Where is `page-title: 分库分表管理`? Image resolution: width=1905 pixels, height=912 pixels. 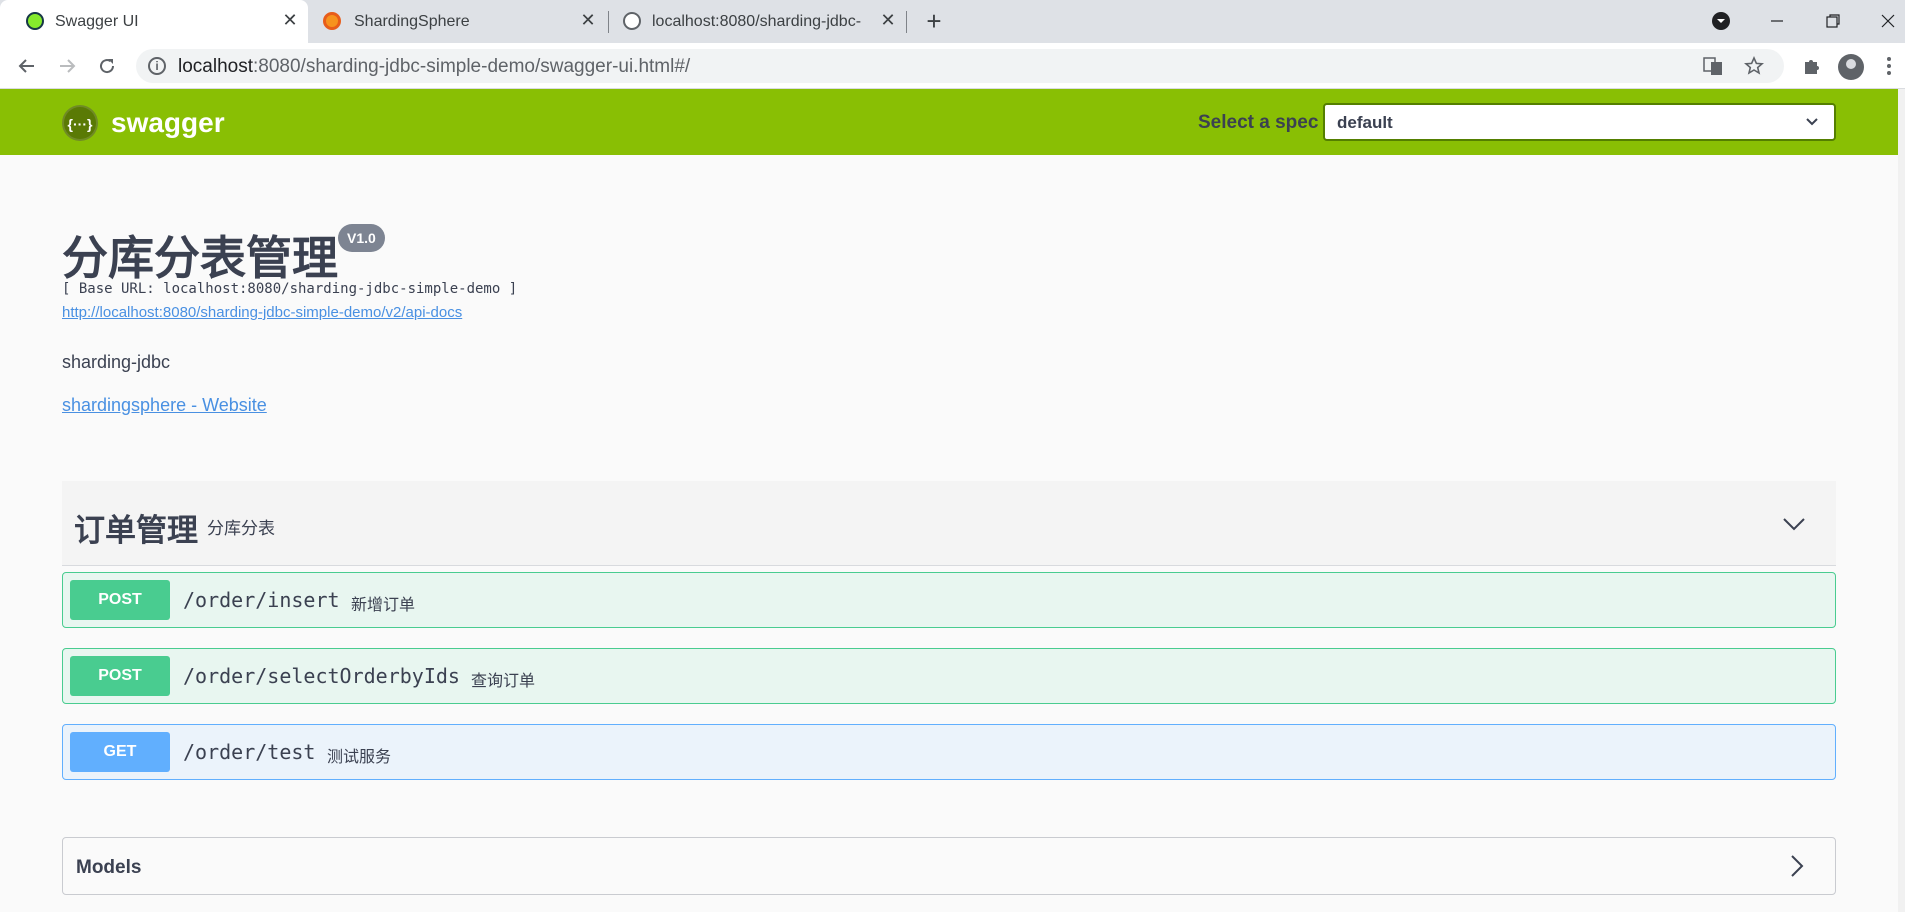
page-title: 分库分表管理 is located at coordinates (200, 258).